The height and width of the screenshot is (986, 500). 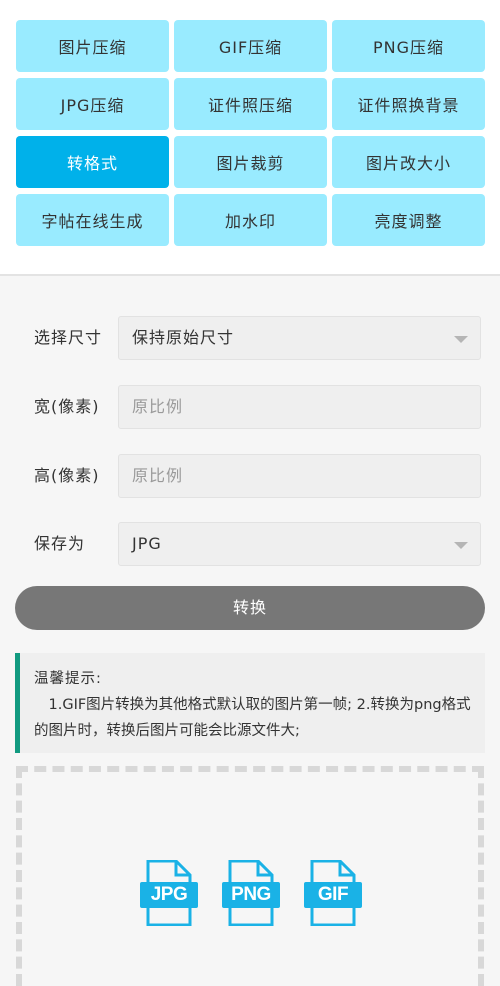 What do you see at coordinates (250, 220) in the screenshot?
I see `tool-watermark: 加水印` at bounding box center [250, 220].